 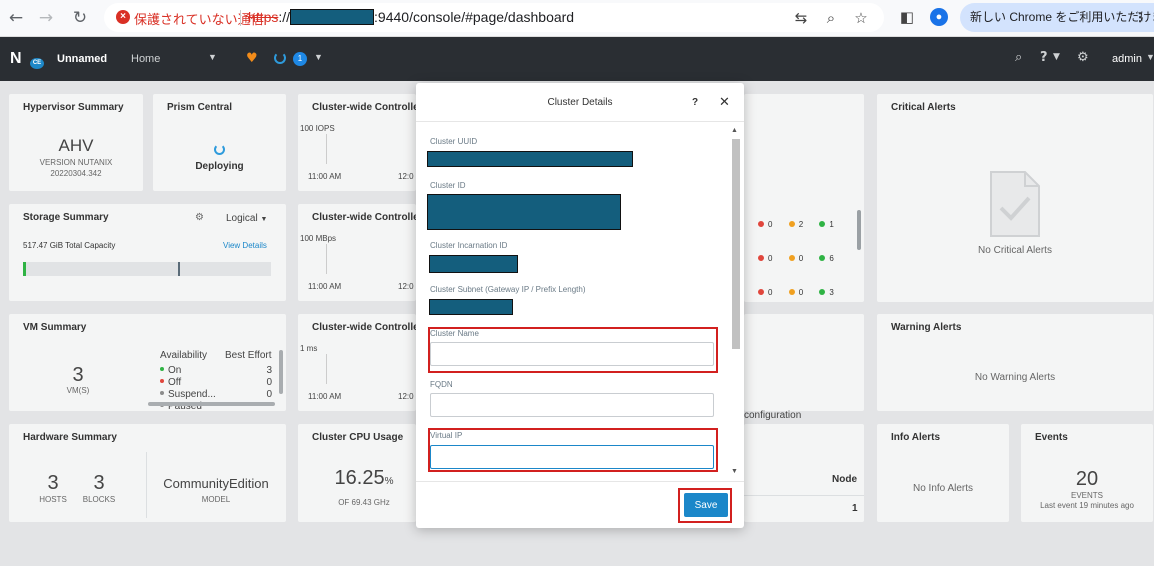 I want to click on cluster-name-input, so click(x=572, y=354).